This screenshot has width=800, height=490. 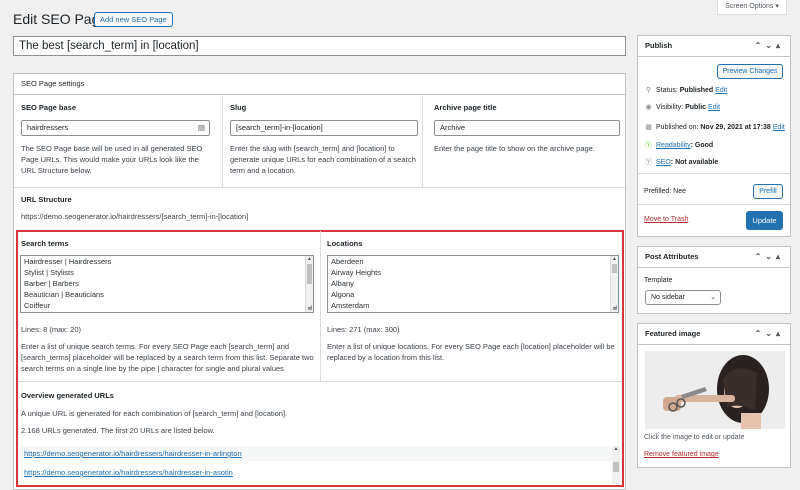 I want to click on pin-icon: ⚲, so click(x=648, y=90).